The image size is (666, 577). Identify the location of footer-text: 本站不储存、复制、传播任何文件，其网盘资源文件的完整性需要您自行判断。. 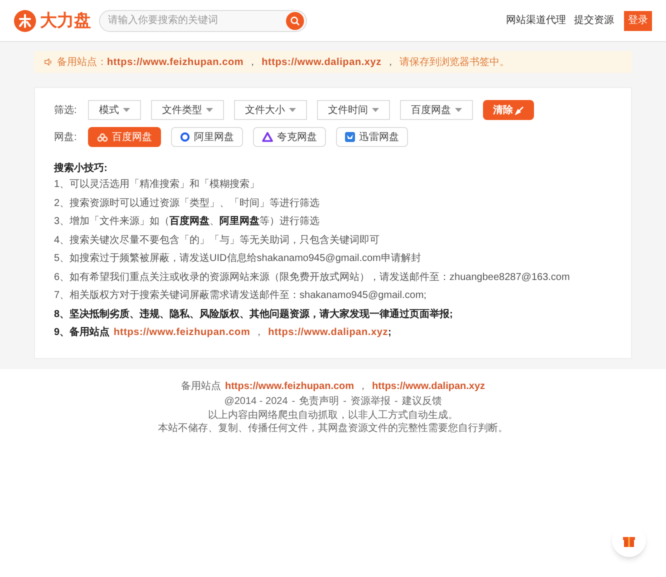
(333, 428).